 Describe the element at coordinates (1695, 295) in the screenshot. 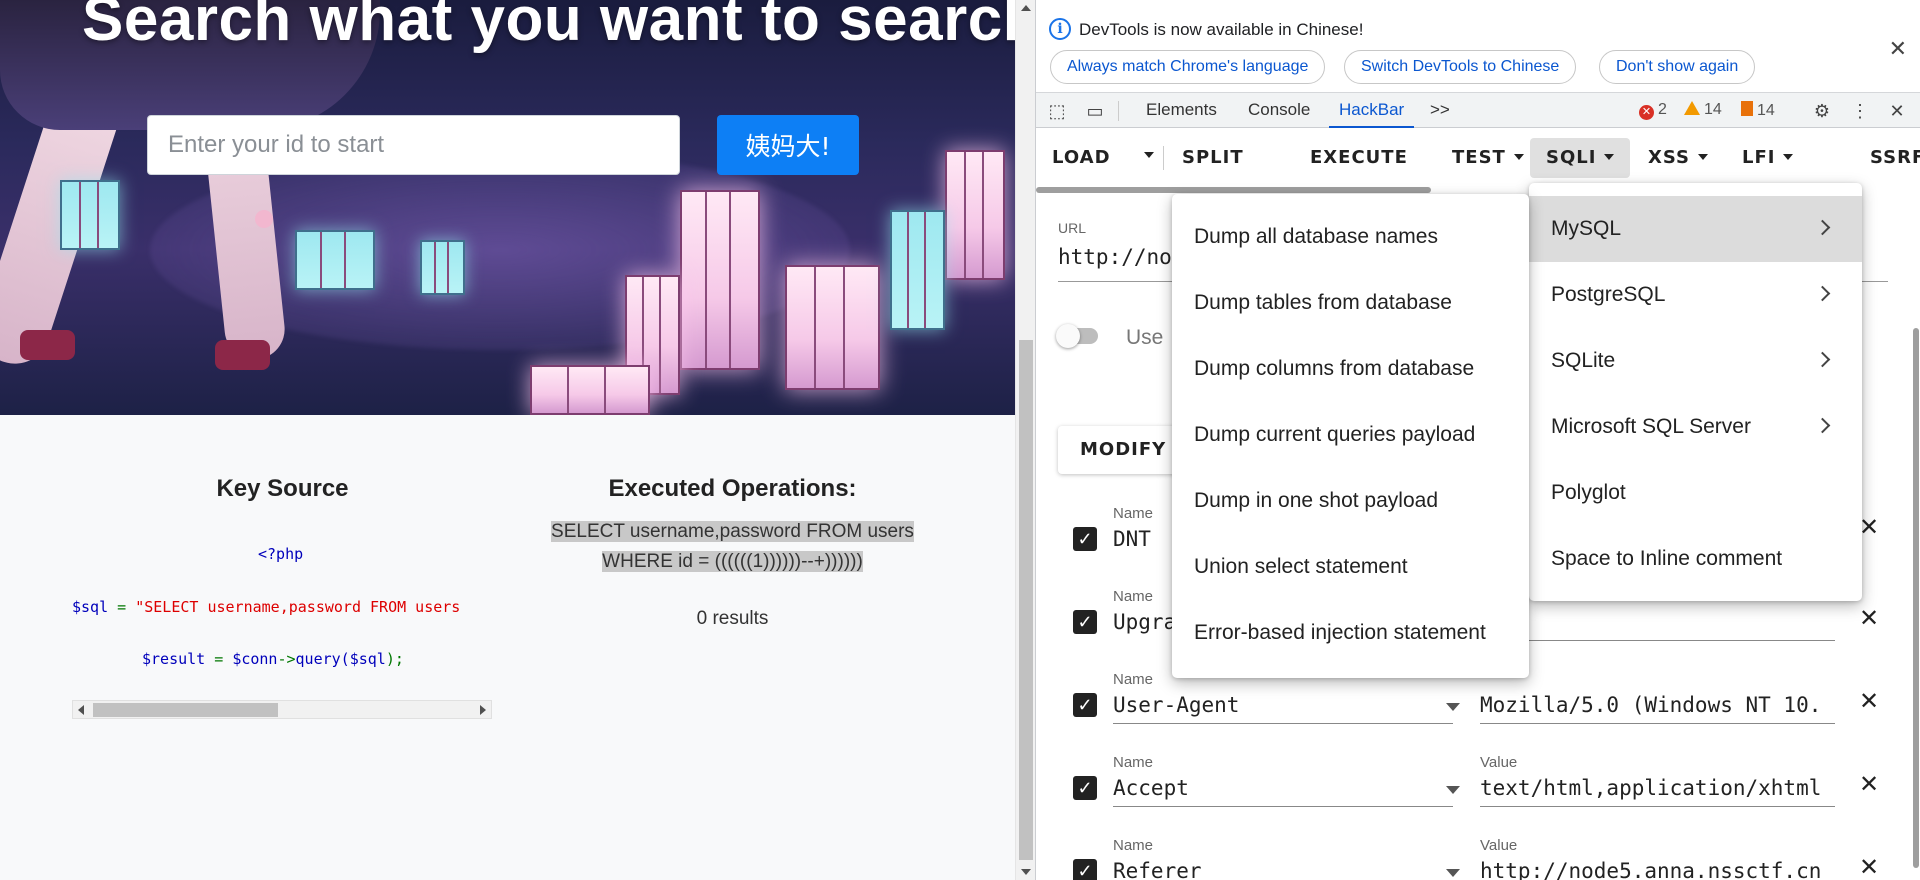

I see `menu-item-postgresql: PostgreSQL` at that location.